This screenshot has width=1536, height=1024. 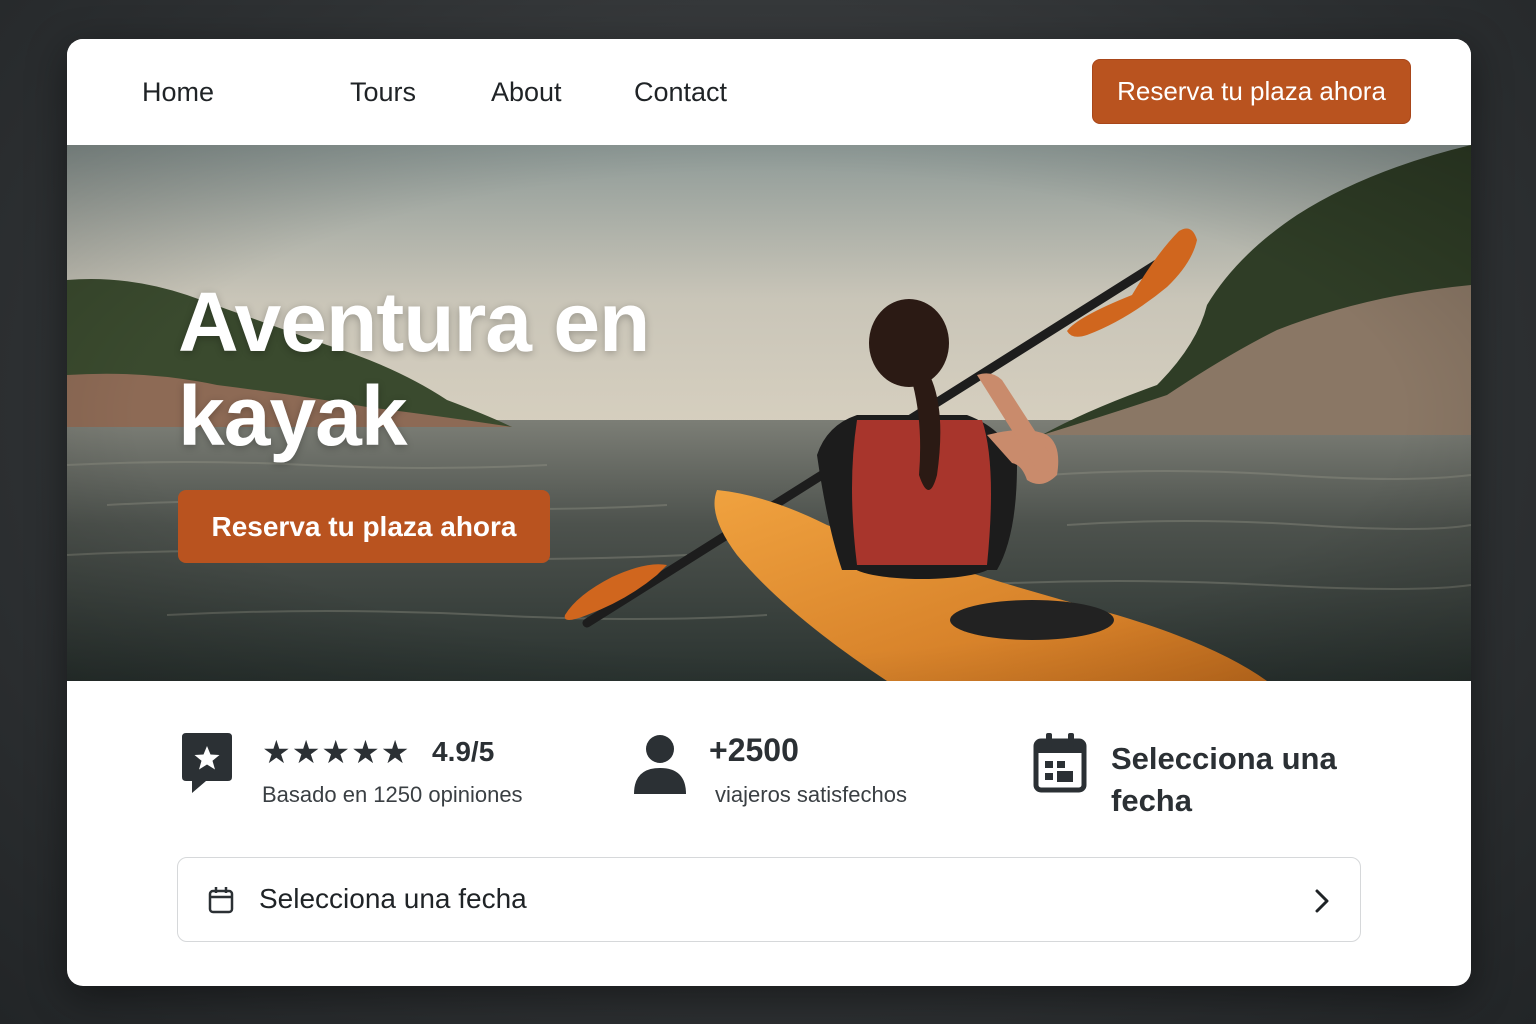 I want to click on nav-contact-link: Contact, so click(x=680, y=92).